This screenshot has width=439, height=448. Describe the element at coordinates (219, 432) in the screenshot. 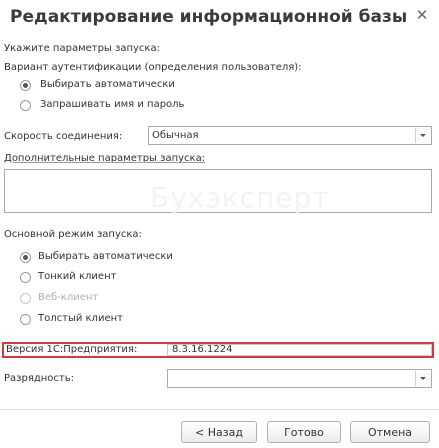

I see `back-button: < Назад` at that location.